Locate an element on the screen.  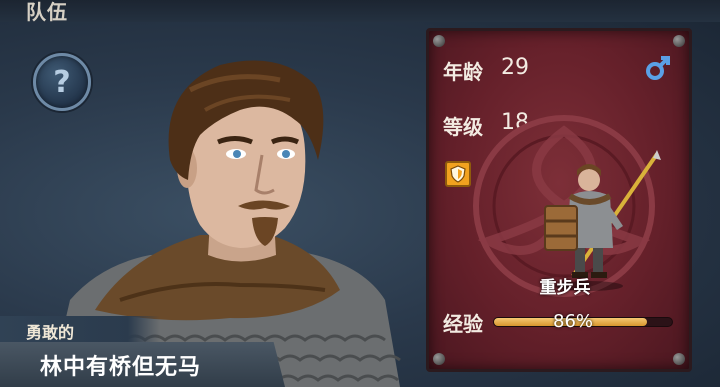
age-value: 29 is located at coordinates (515, 67).